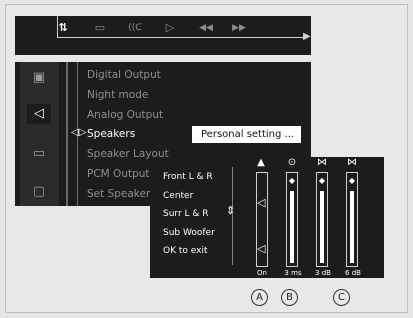 Image resolution: width=413 pixels, height=318 pixels. Describe the element at coordinates (261, 248) in the screenshot. I see `speaker-bottom-icon: ◁` at that location.